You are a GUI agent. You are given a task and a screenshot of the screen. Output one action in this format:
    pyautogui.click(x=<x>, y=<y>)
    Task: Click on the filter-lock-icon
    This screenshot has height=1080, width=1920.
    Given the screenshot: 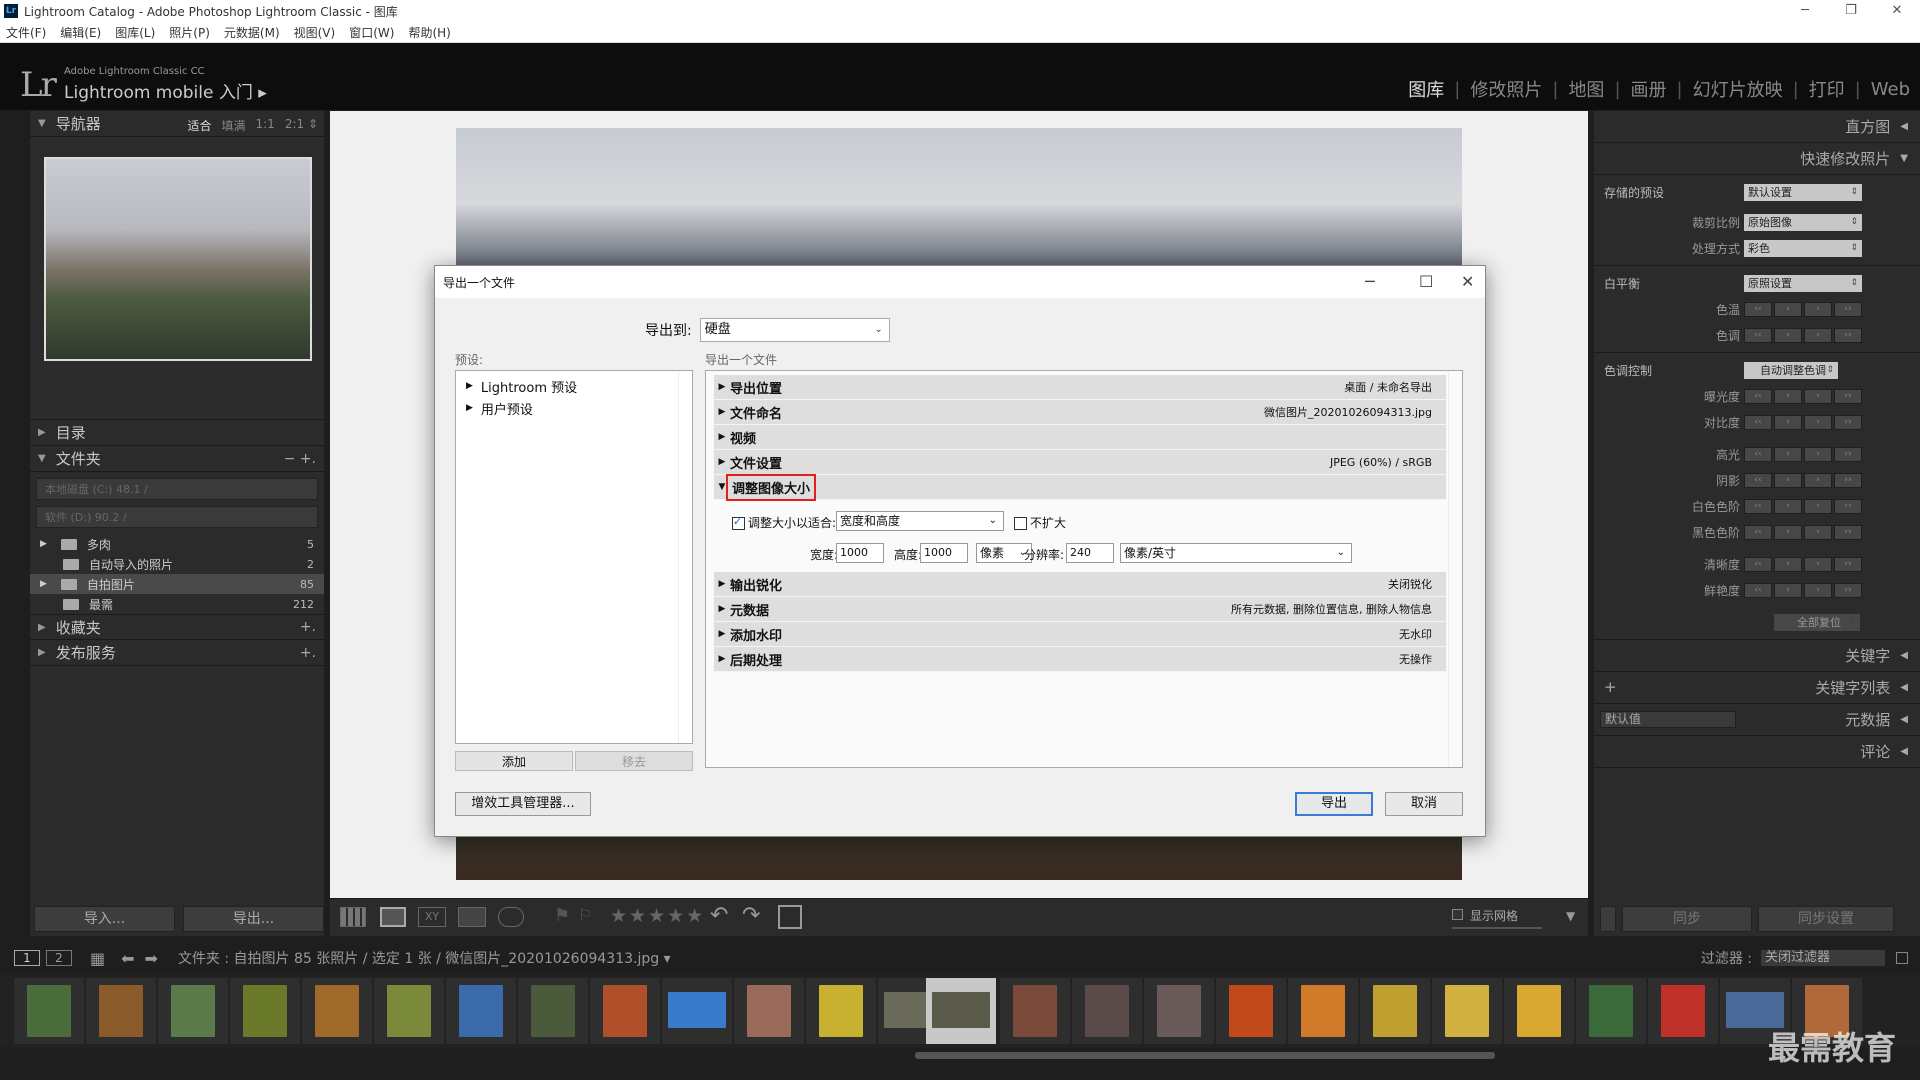 What is the action you would take?
    pyautogui.click(x=1902, y=958)
    